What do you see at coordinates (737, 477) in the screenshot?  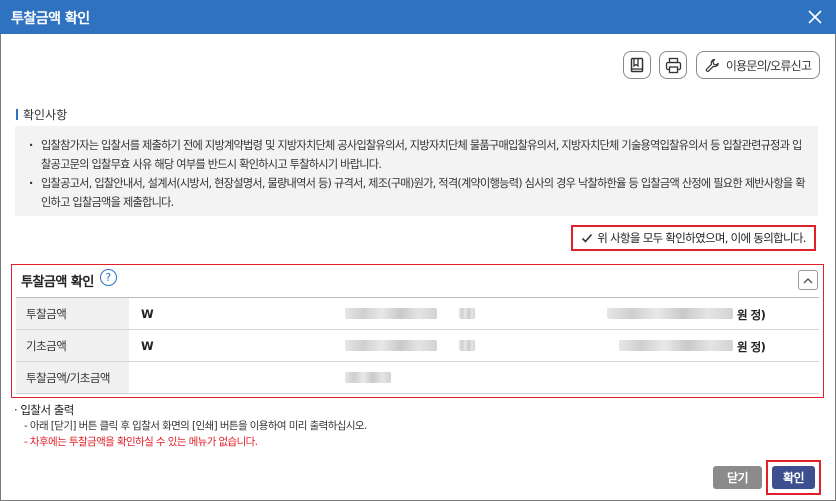 I see `close-button: 닫기` at bounding box center [737, 477].